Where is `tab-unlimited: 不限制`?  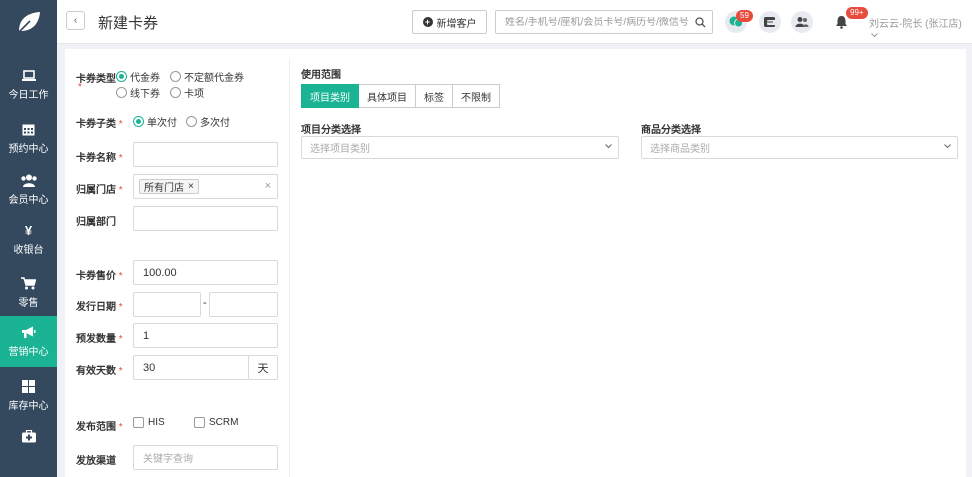
tab-unlimited: 不限制 is located at coordinates (476, 96).